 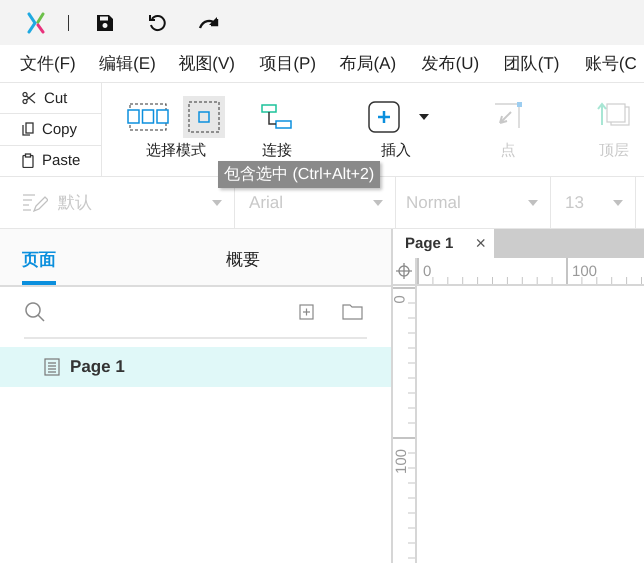 What do you see at coordinates (176, 151) in the screenshot?
I see `tool-label: 选择模式` at bounding box center [176, 151].